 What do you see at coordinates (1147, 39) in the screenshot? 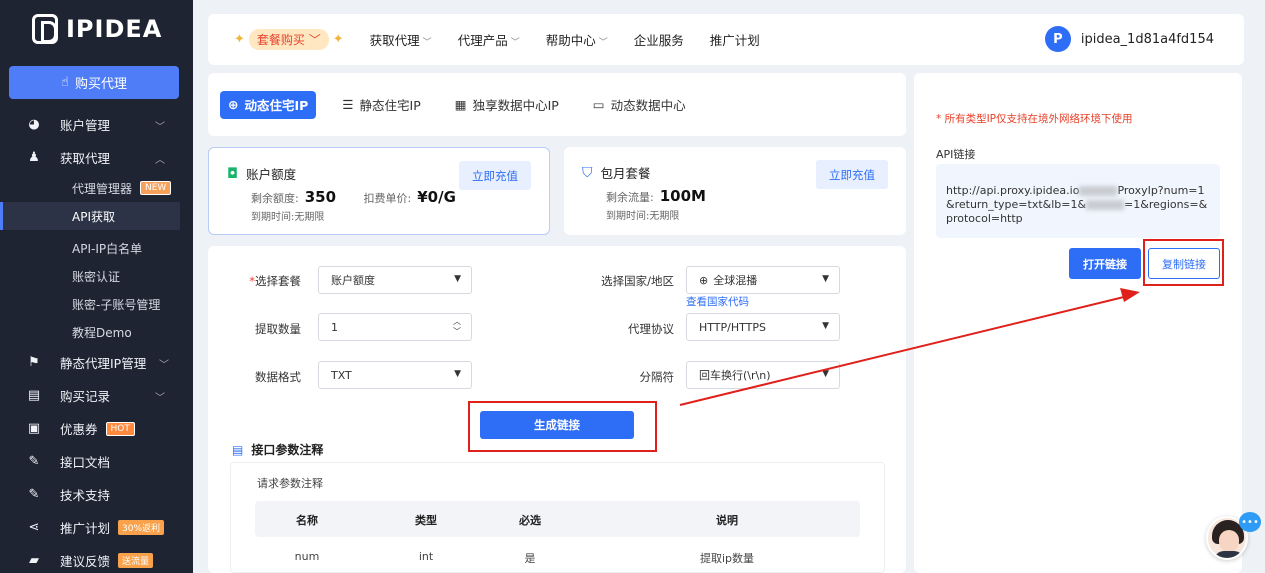
I see `username: ipidea_1d81a4fd154` at bounding box center [1147, 39].